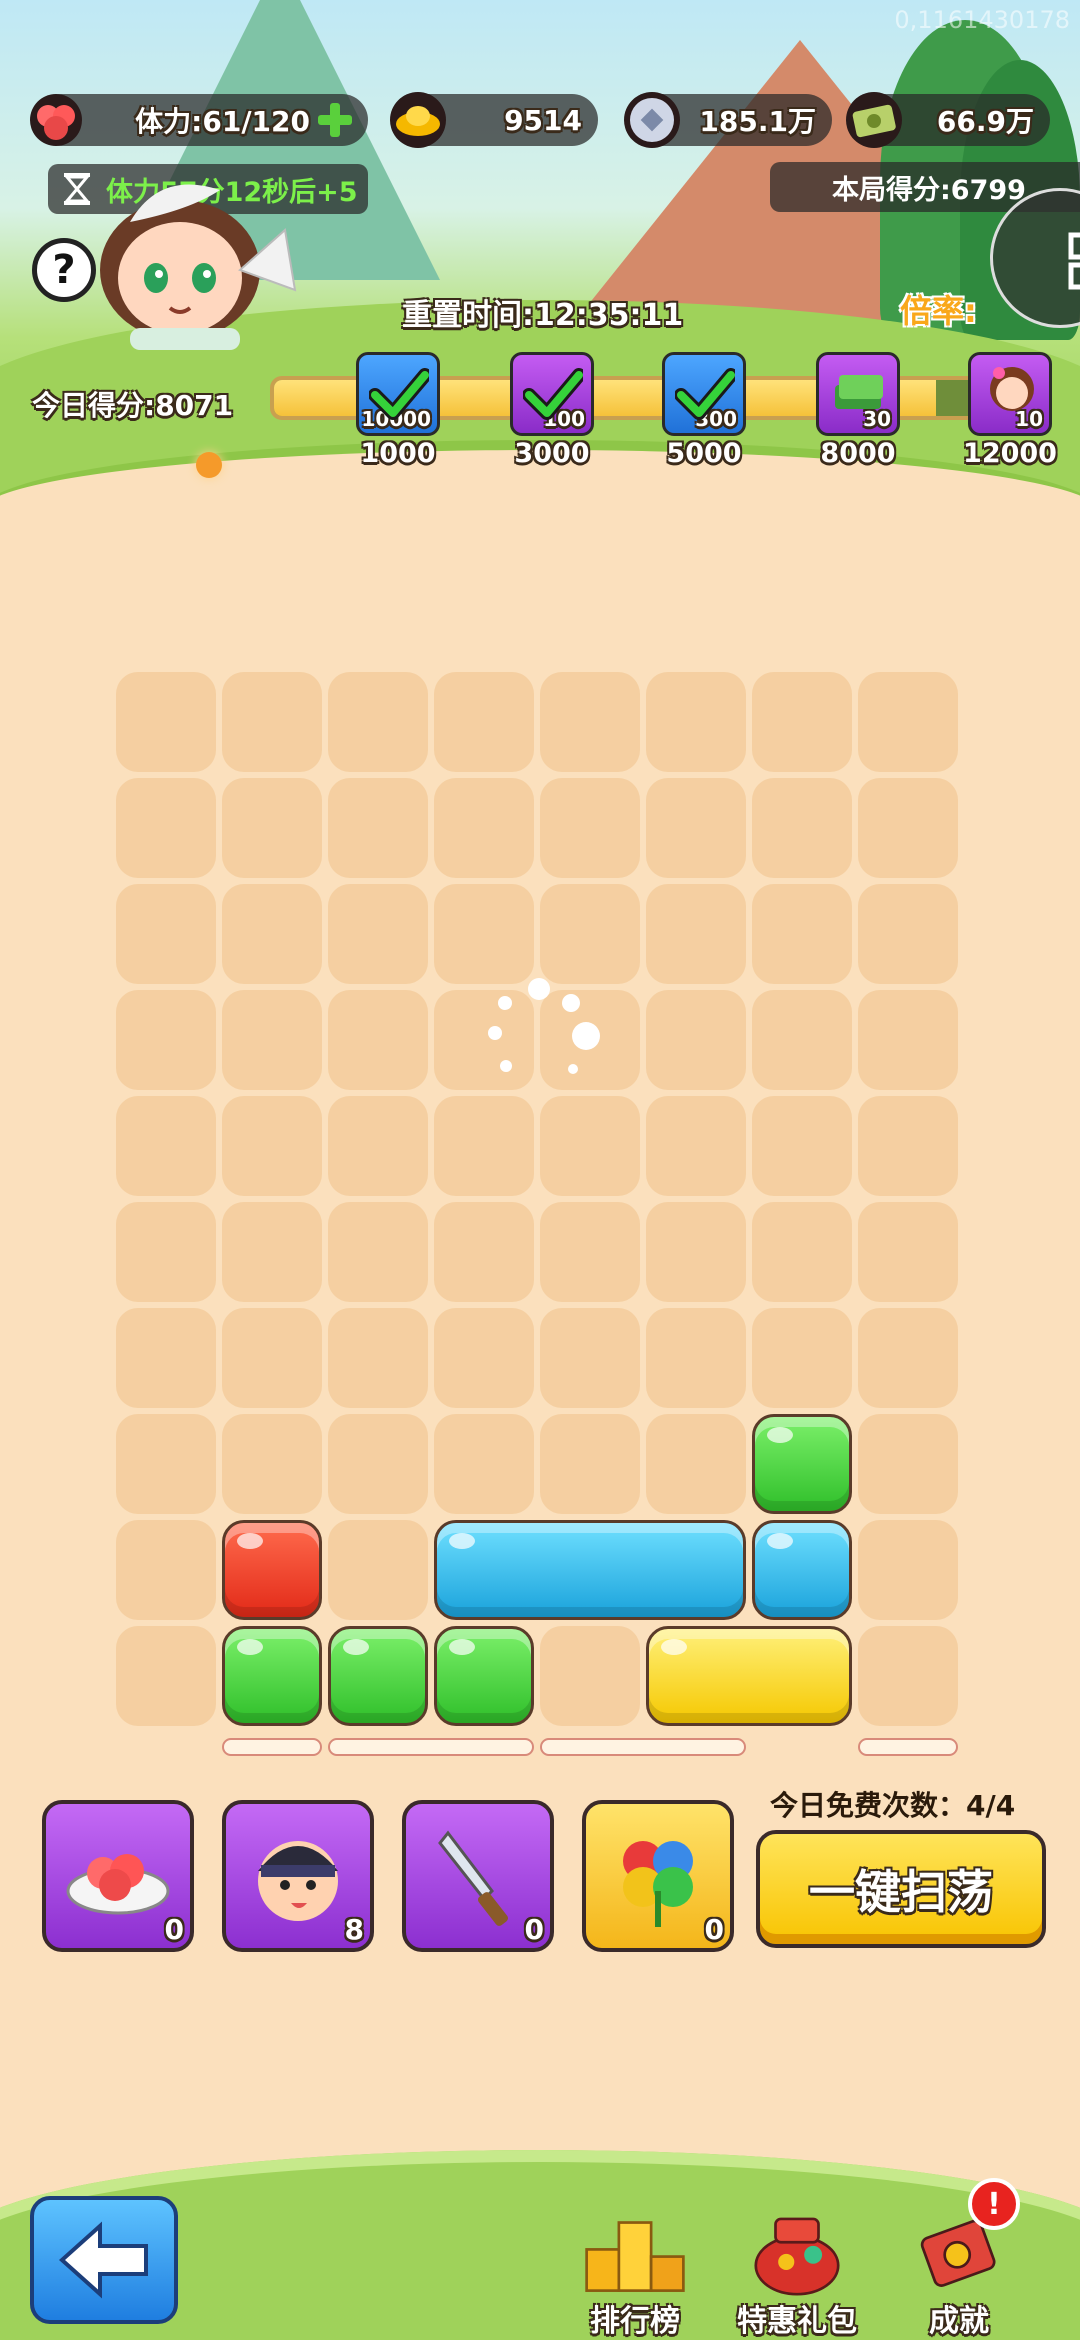 This screenshot has height=2340, width=1080. I want to click on special-pack-button: 特惠礼包, so click(797, 2275).